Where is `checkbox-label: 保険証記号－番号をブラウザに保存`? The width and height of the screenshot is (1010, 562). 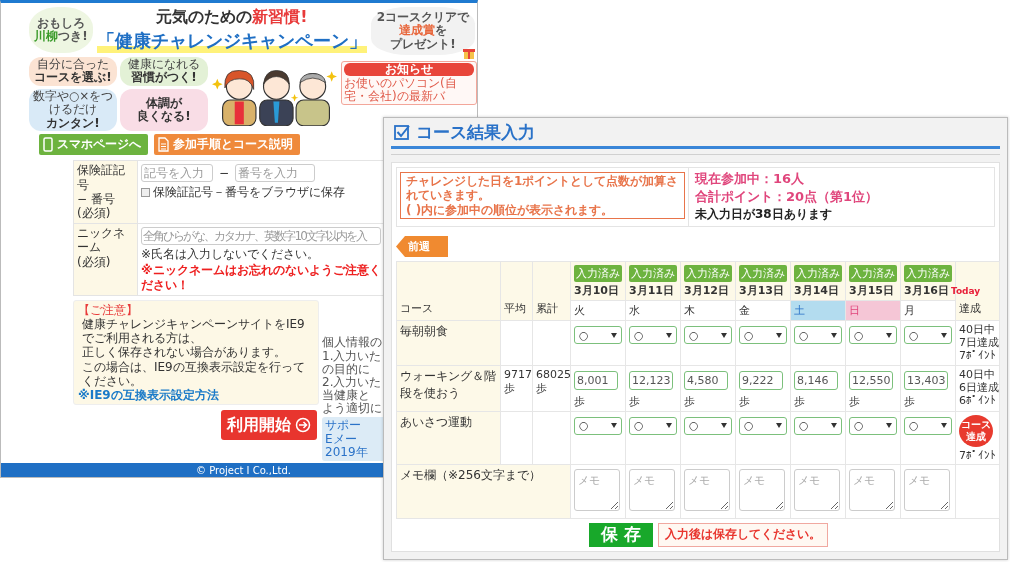
checkbox-label: 保険証記号－番号をブラウザに保存 is located at coordinates (249, 193).